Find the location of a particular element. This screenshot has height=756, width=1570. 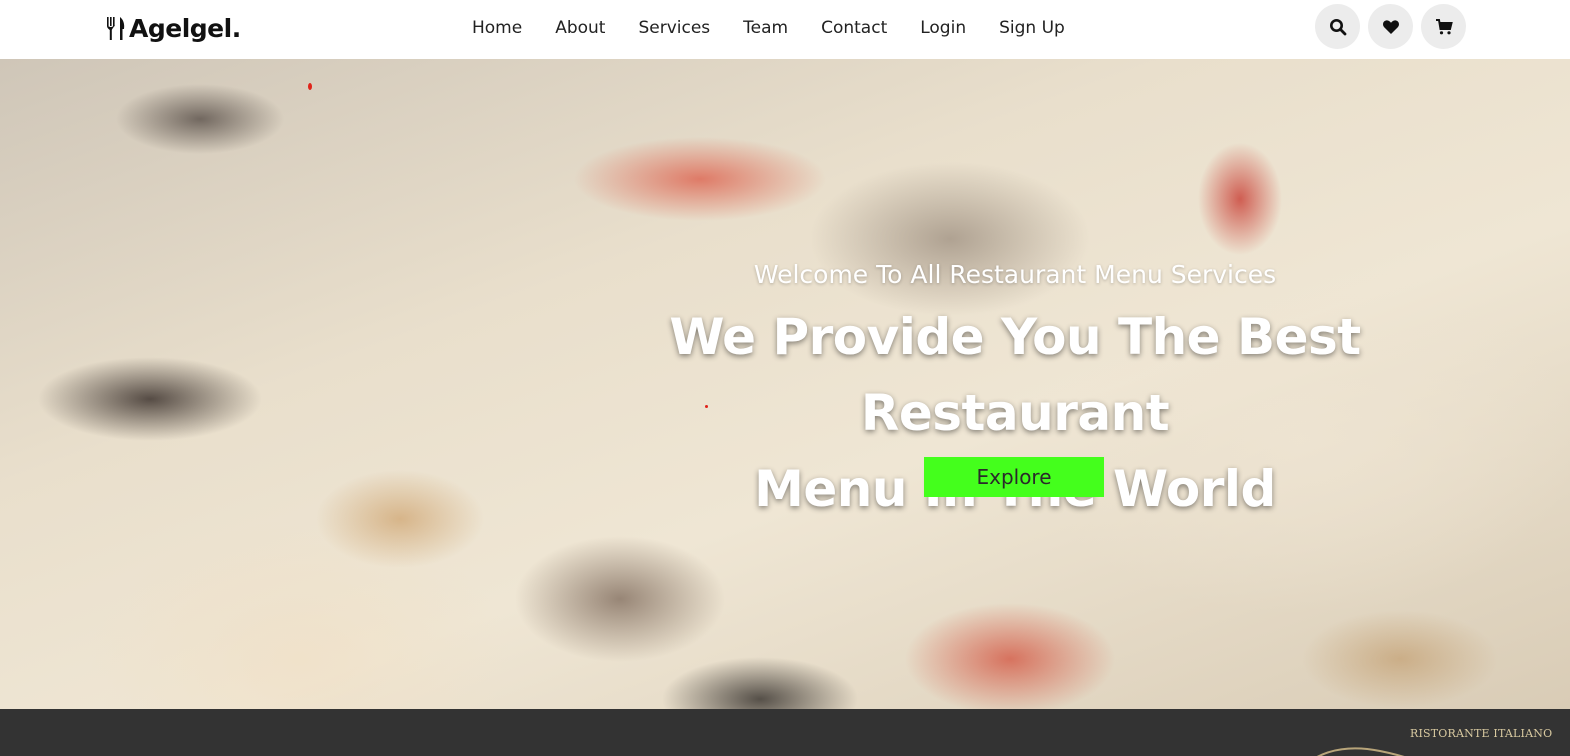

search-button is located at coordinates (1337, 26).